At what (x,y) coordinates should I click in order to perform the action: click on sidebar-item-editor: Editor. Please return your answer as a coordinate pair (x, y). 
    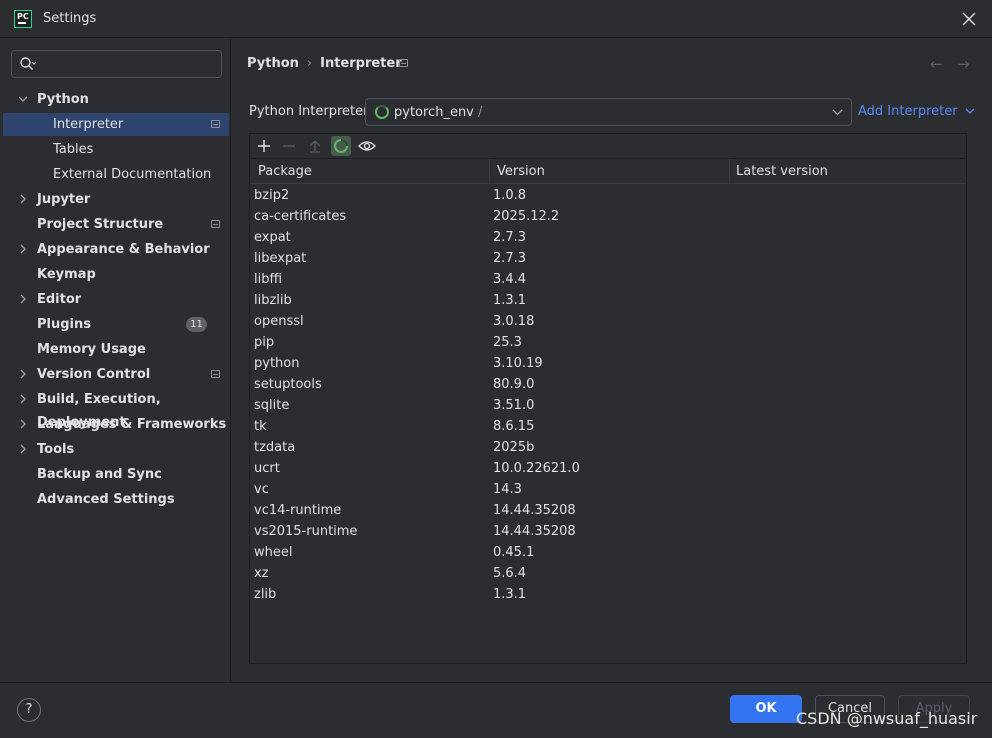
    Looking at the image, I should click on (116, 299).